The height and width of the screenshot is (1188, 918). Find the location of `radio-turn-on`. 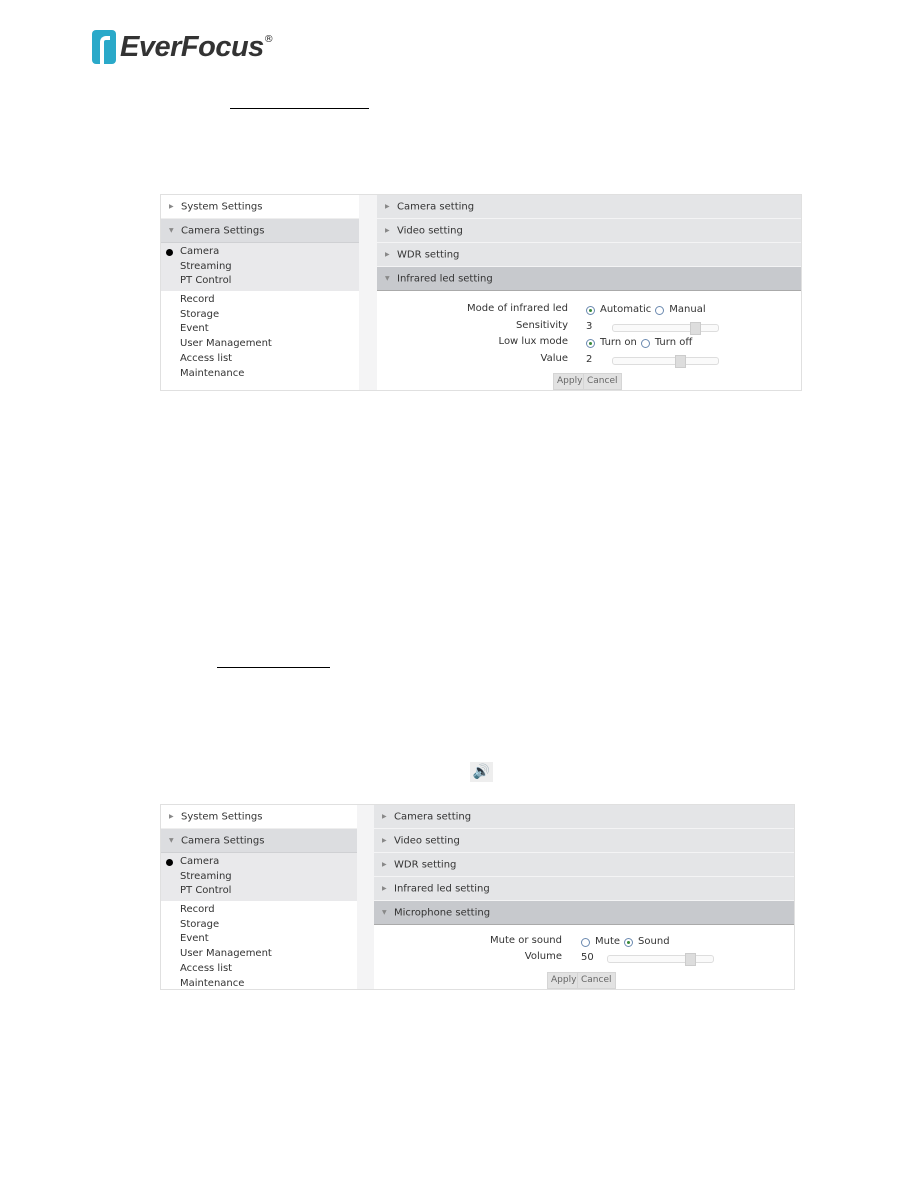

radio-turn-on is located at coordinates (590, 343).